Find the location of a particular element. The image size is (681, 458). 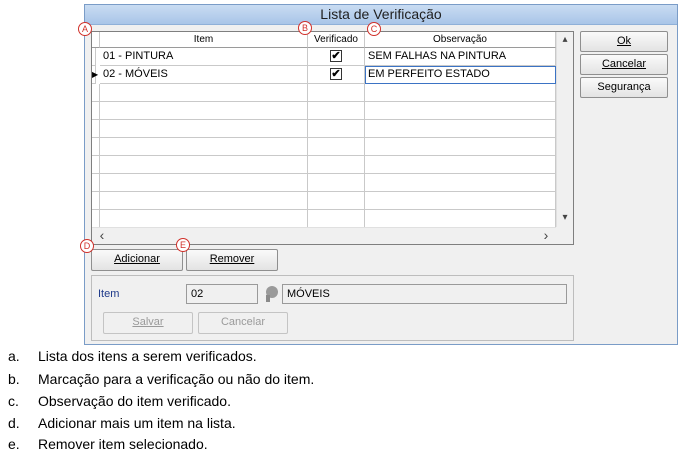

row-indicator-header is located at coordinates (96, 40).